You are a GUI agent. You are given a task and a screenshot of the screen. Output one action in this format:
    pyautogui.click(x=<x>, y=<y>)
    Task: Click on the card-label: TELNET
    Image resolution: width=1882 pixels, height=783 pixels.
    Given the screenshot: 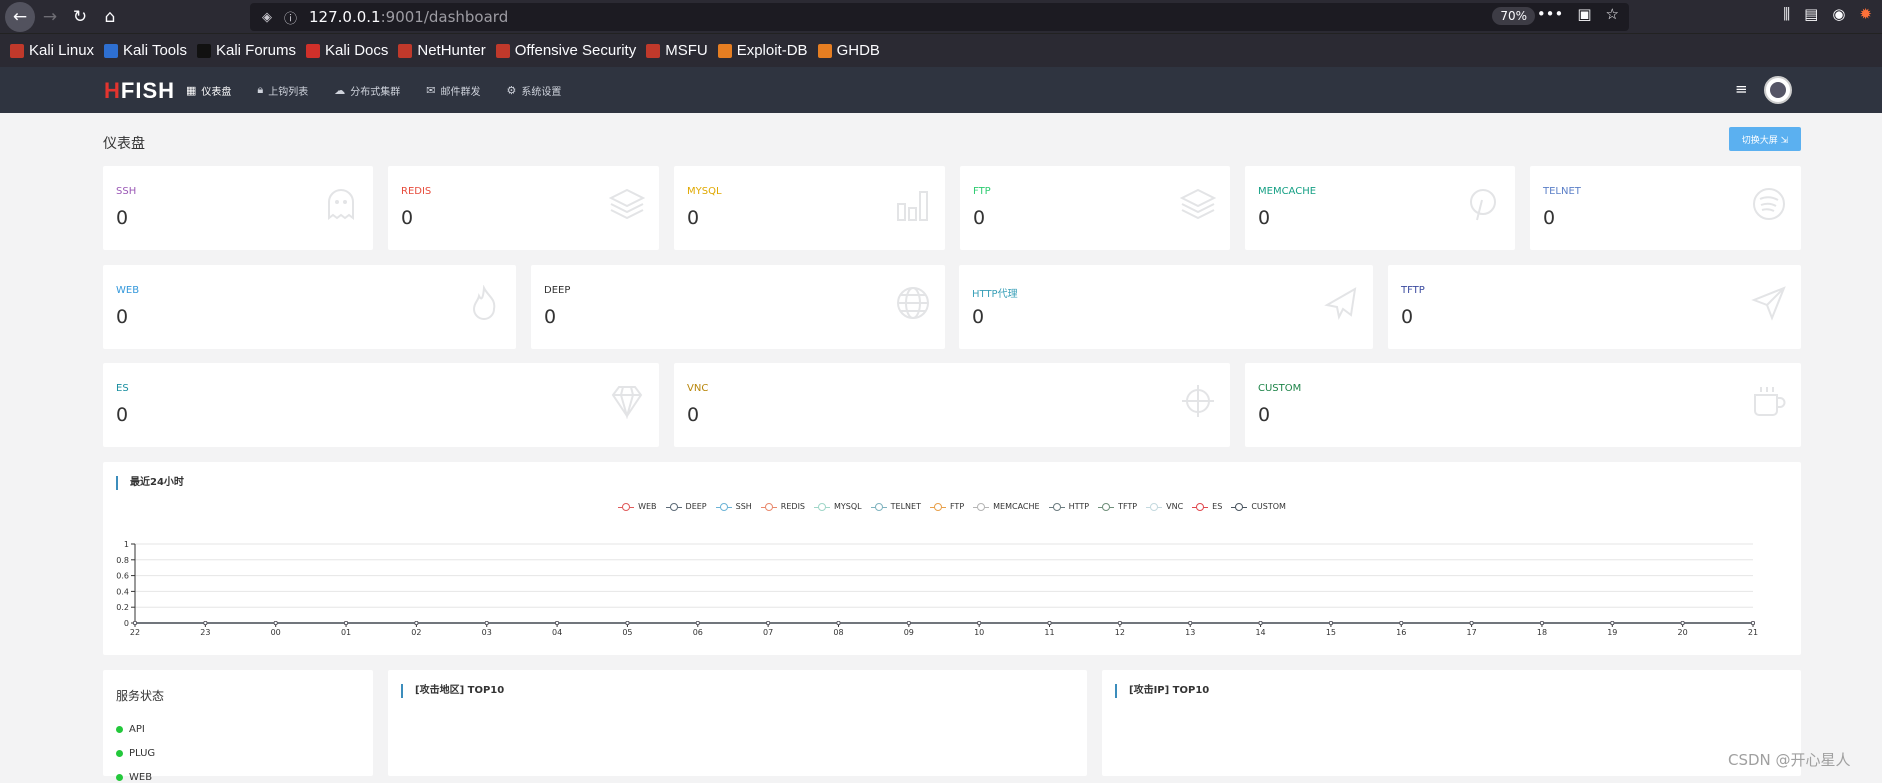 What is the action you would take?
    pyautogui.click(x=1562, y=191)
    